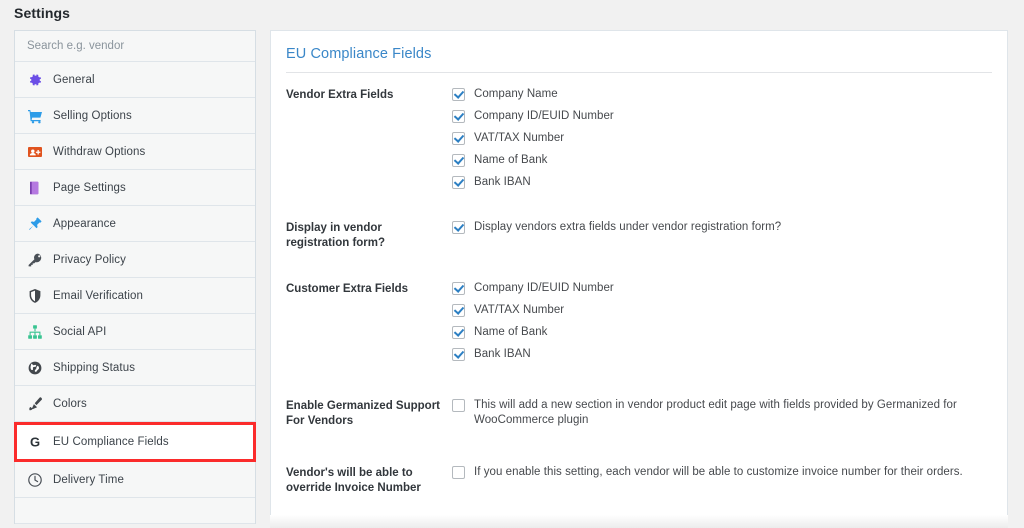 The image size is (1024, 528). Describe the element at coordinates (88, 479) in the screenshot. I see `sidebar-item-label: Delivery Time` at that location.